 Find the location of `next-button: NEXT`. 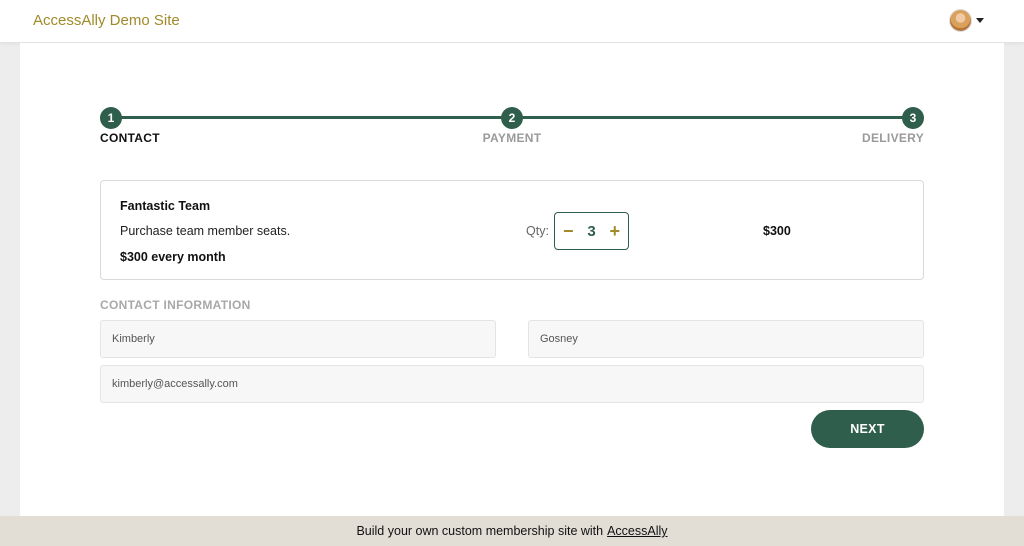

next-button: NEXT is located at coordinates (867, 429).